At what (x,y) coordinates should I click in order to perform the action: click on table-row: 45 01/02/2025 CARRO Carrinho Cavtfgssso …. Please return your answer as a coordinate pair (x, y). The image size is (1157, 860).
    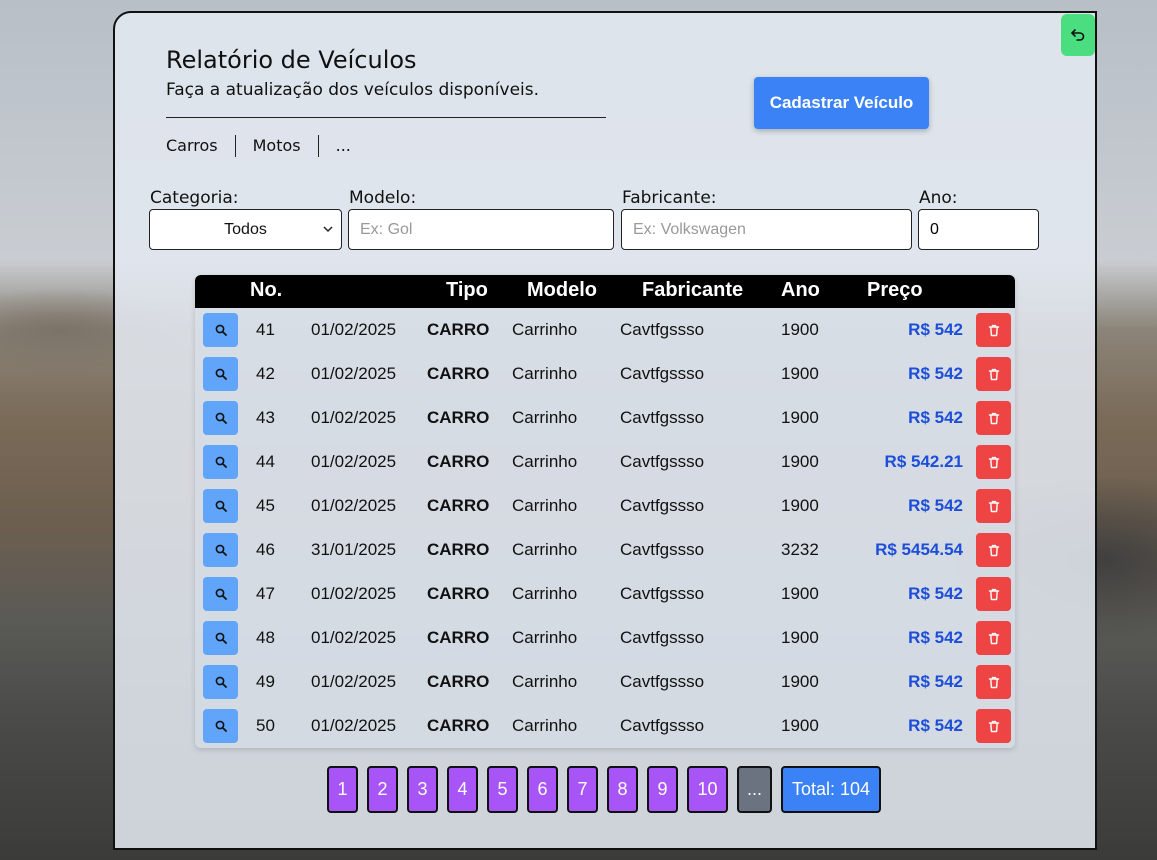
    Looking at the image, I should click on (605, 506).